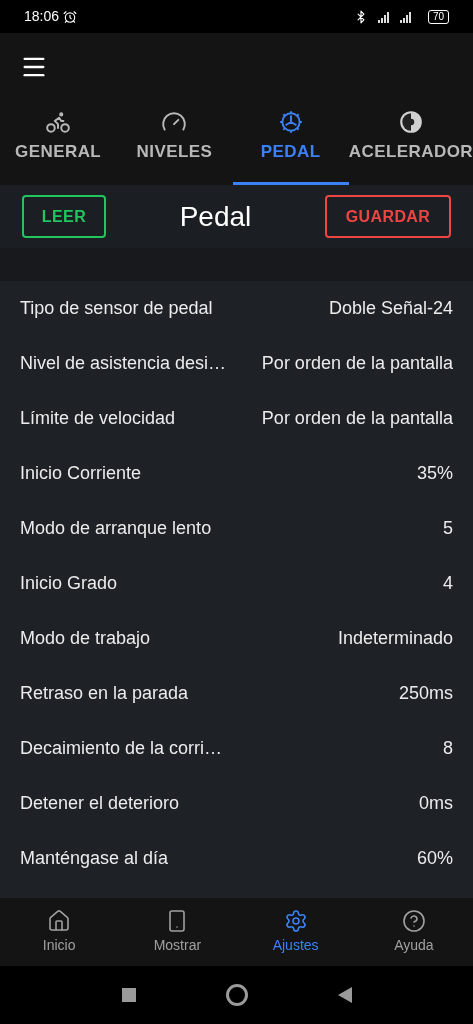 The width and height of the screenshot is (473, 1024). Describe the element at coordinates (390, 308) in the screenshot. I see `setting-value: Doble Señal-24` at that location.